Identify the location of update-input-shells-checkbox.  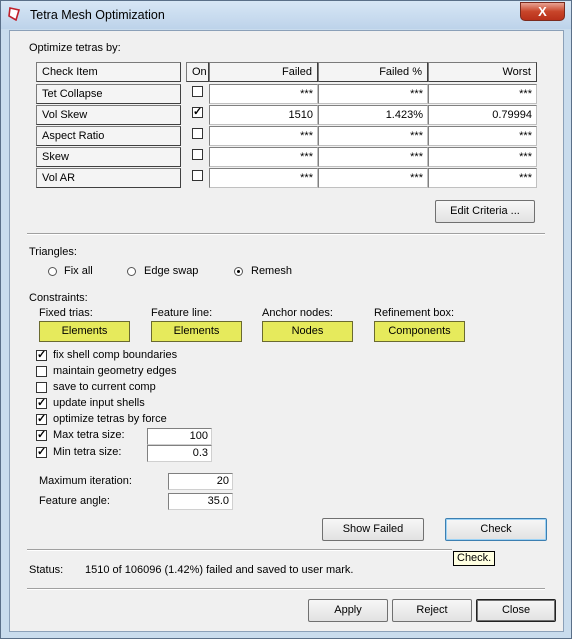
(41, 402).